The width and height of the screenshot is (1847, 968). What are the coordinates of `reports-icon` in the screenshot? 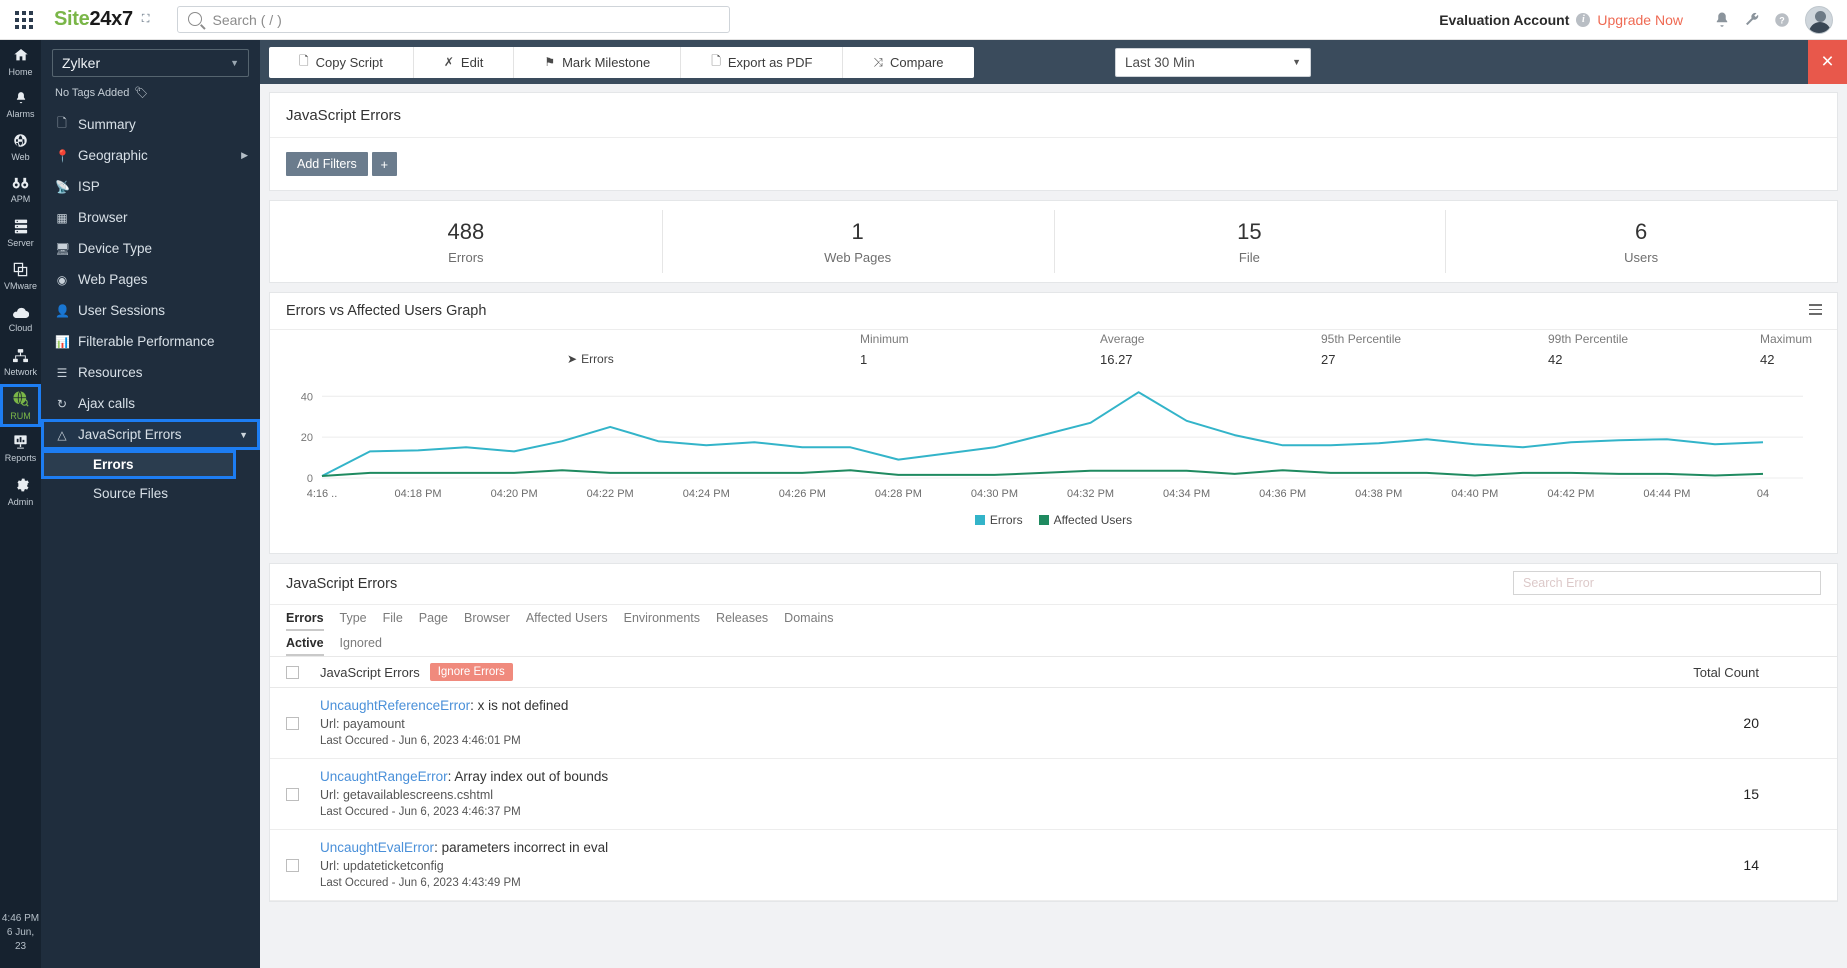 It's located at (20, 443).